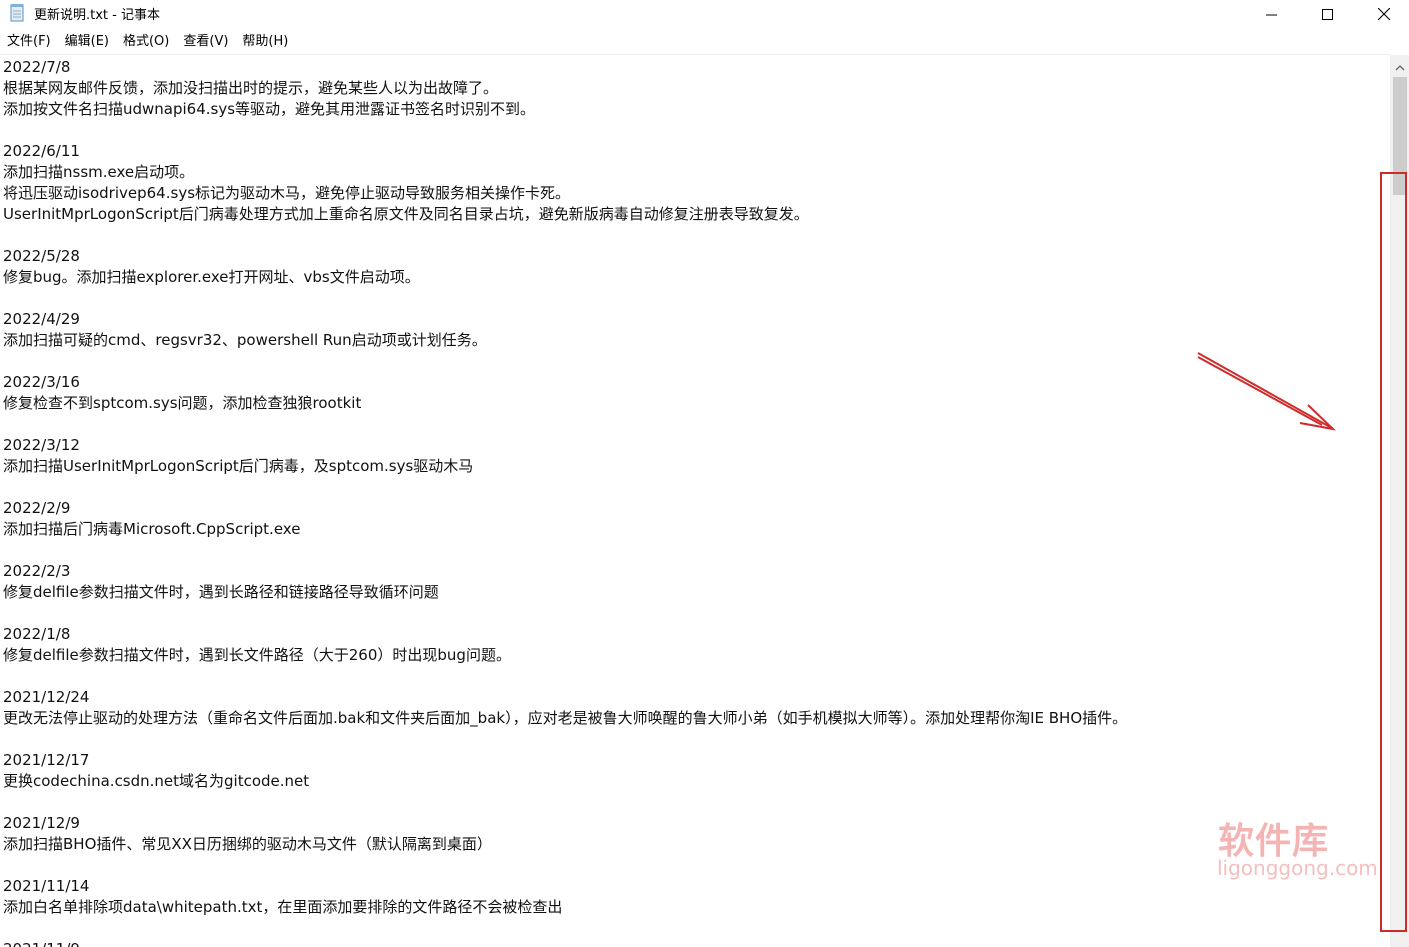 Image resolution: width=1409 pixels, height=947 pixels. I want to click on close-button, so click(1382, 14).